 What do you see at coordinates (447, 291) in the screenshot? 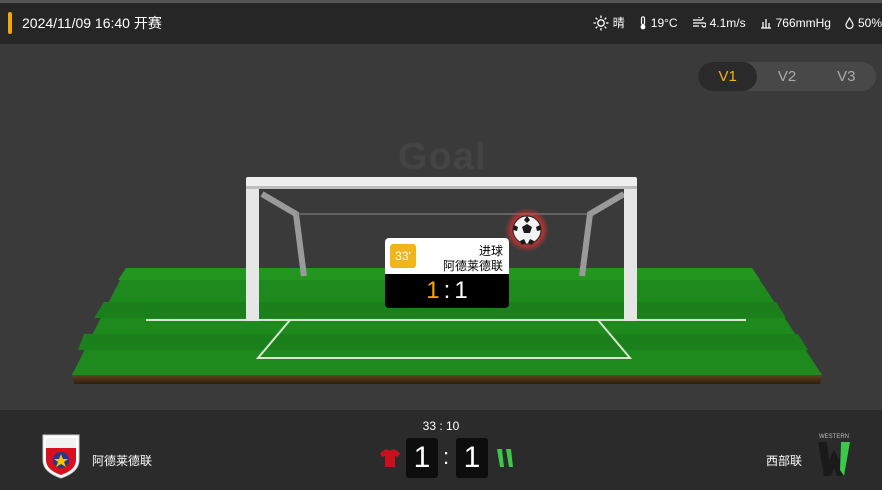
I see `popup-score: 1:1` at bounding box center [447, 291].